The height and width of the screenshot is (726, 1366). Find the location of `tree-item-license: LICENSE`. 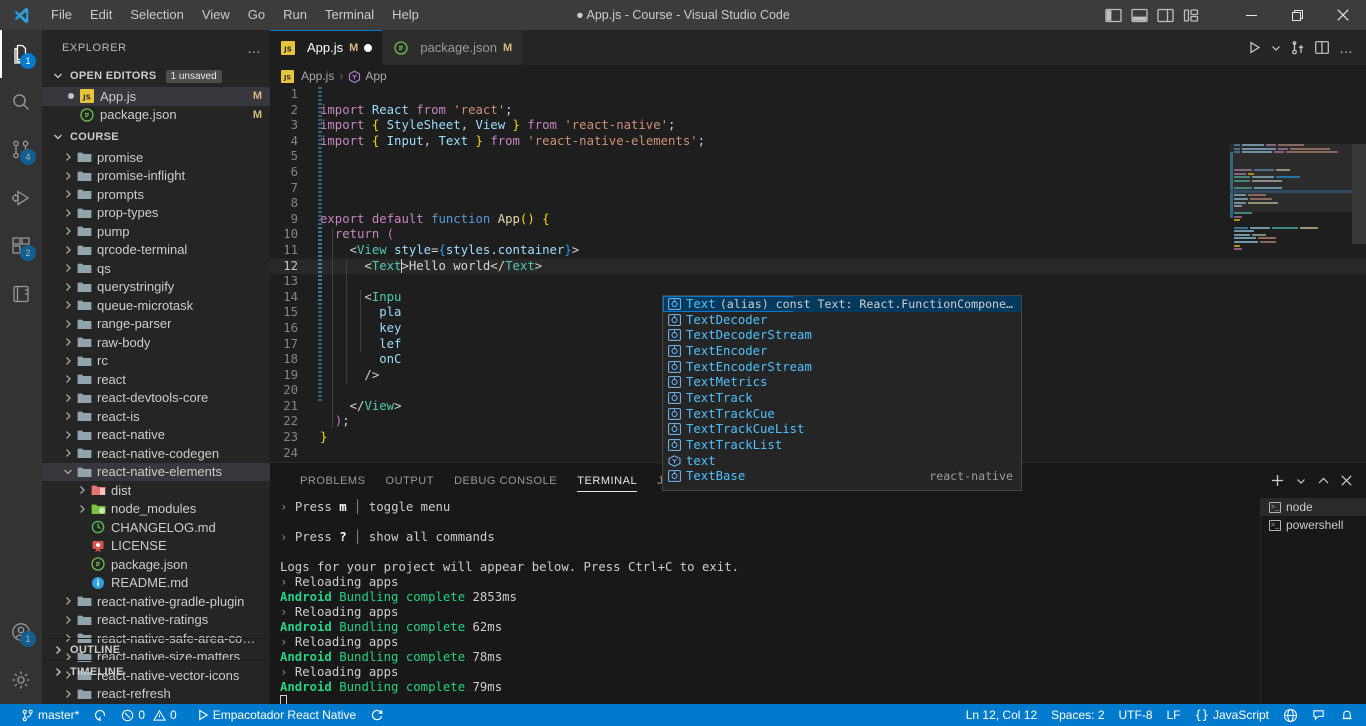

tree-item-license: LICENSE is located at coordinates (156, 546).